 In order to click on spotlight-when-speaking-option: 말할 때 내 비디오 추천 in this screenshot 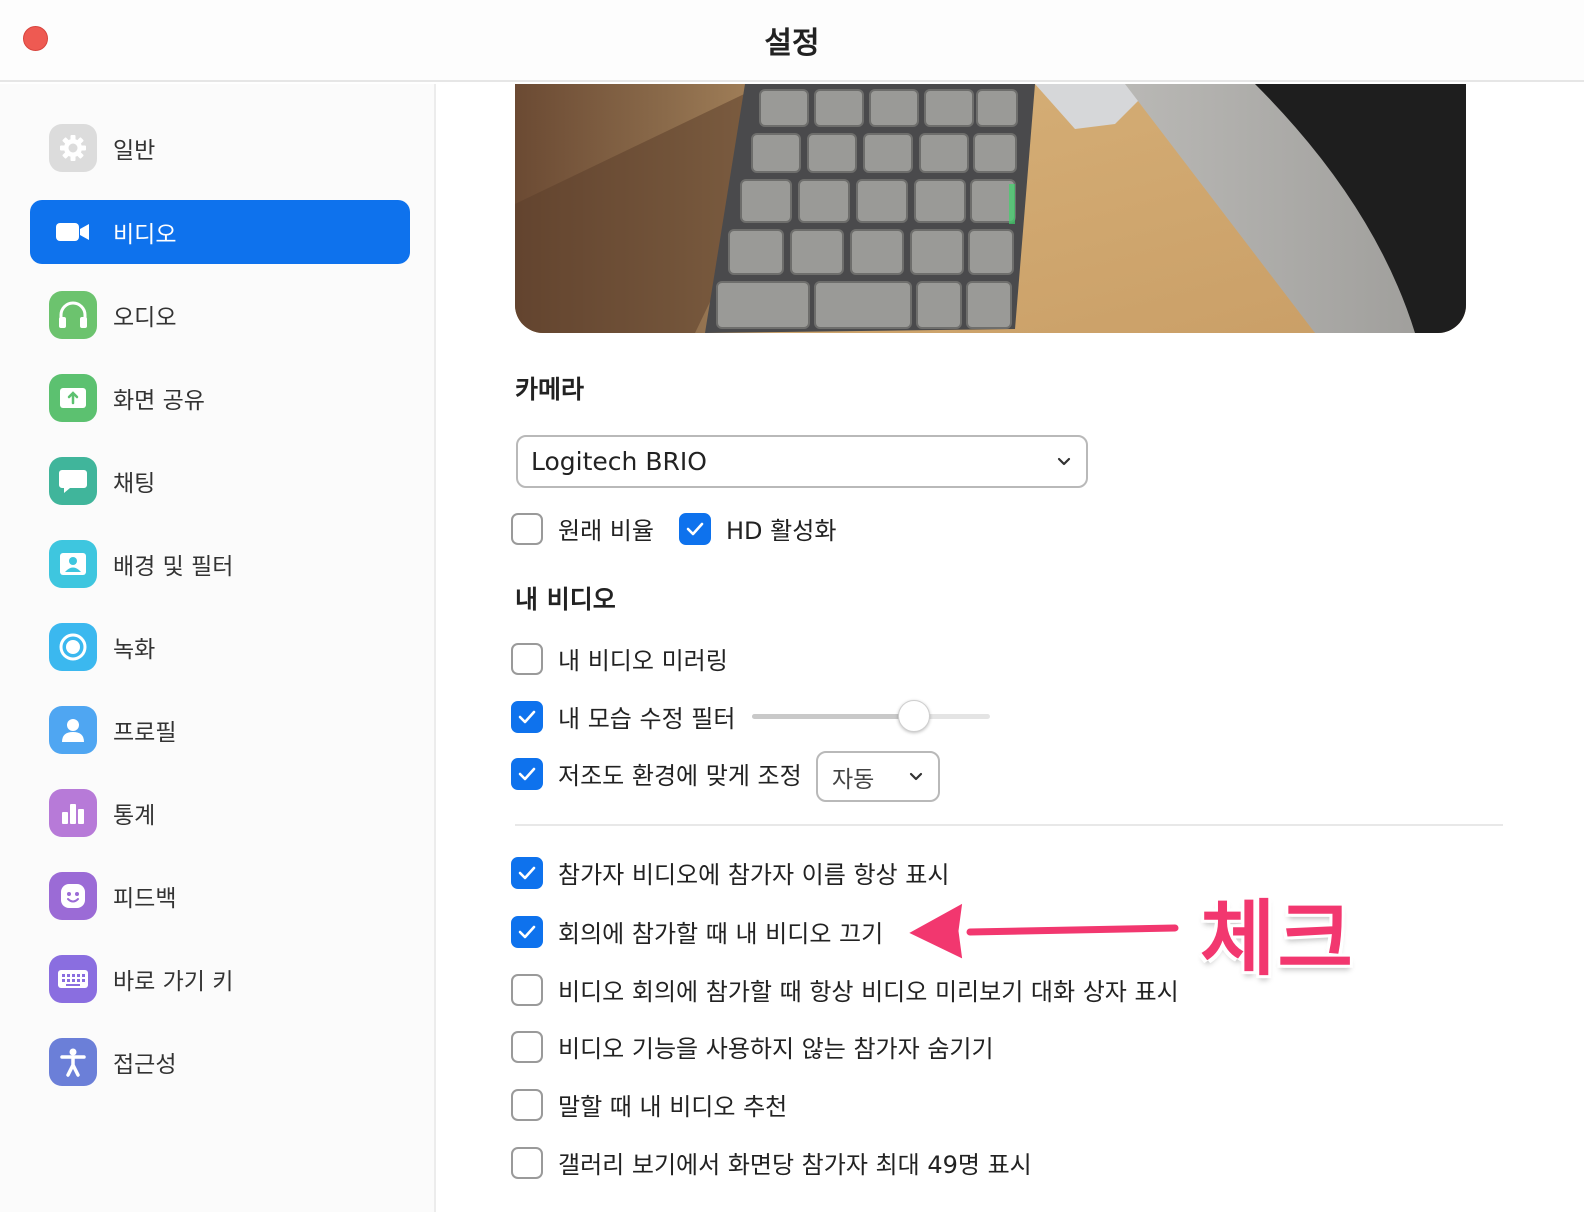, I will do `click(649, 1104)`.